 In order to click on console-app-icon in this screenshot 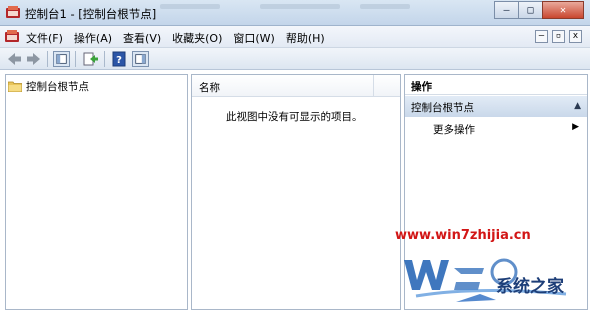, I will do `click(13, 12)`.